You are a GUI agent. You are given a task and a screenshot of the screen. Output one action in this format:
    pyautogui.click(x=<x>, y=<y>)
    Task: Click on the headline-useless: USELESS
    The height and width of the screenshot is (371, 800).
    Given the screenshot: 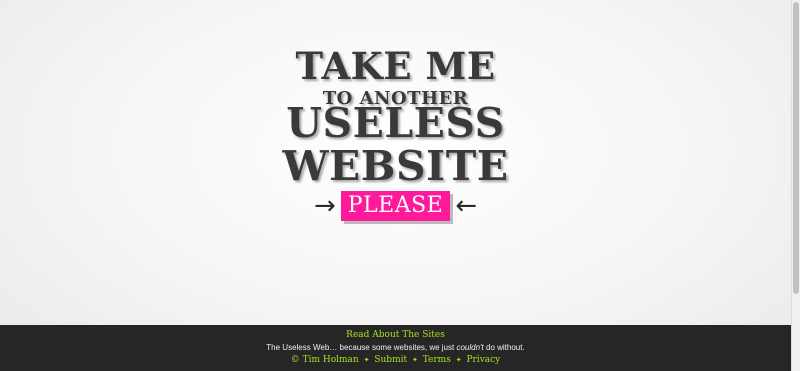 What is the action you would take?
    pyautogui.click(x=395, y=123)
    